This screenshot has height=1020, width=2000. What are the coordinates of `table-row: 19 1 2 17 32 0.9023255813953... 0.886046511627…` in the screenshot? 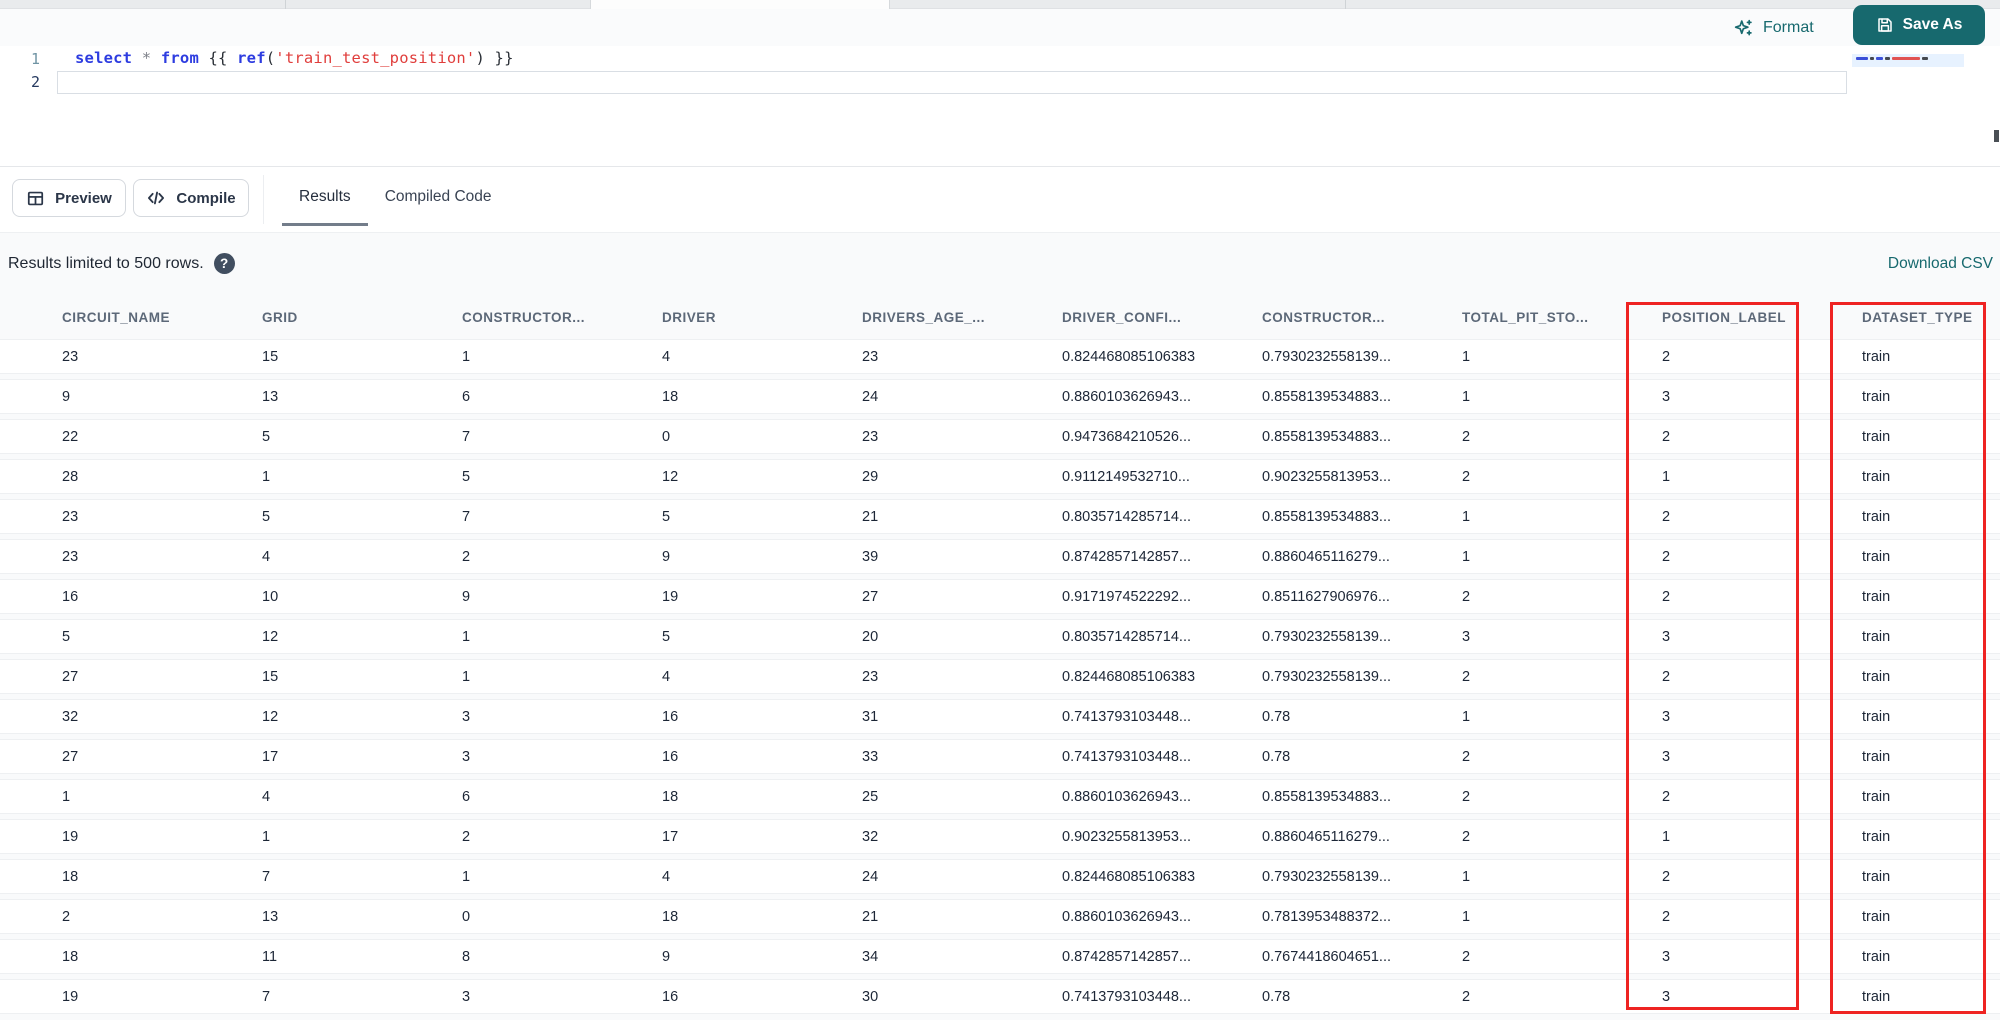 It's located at (1000, 836).